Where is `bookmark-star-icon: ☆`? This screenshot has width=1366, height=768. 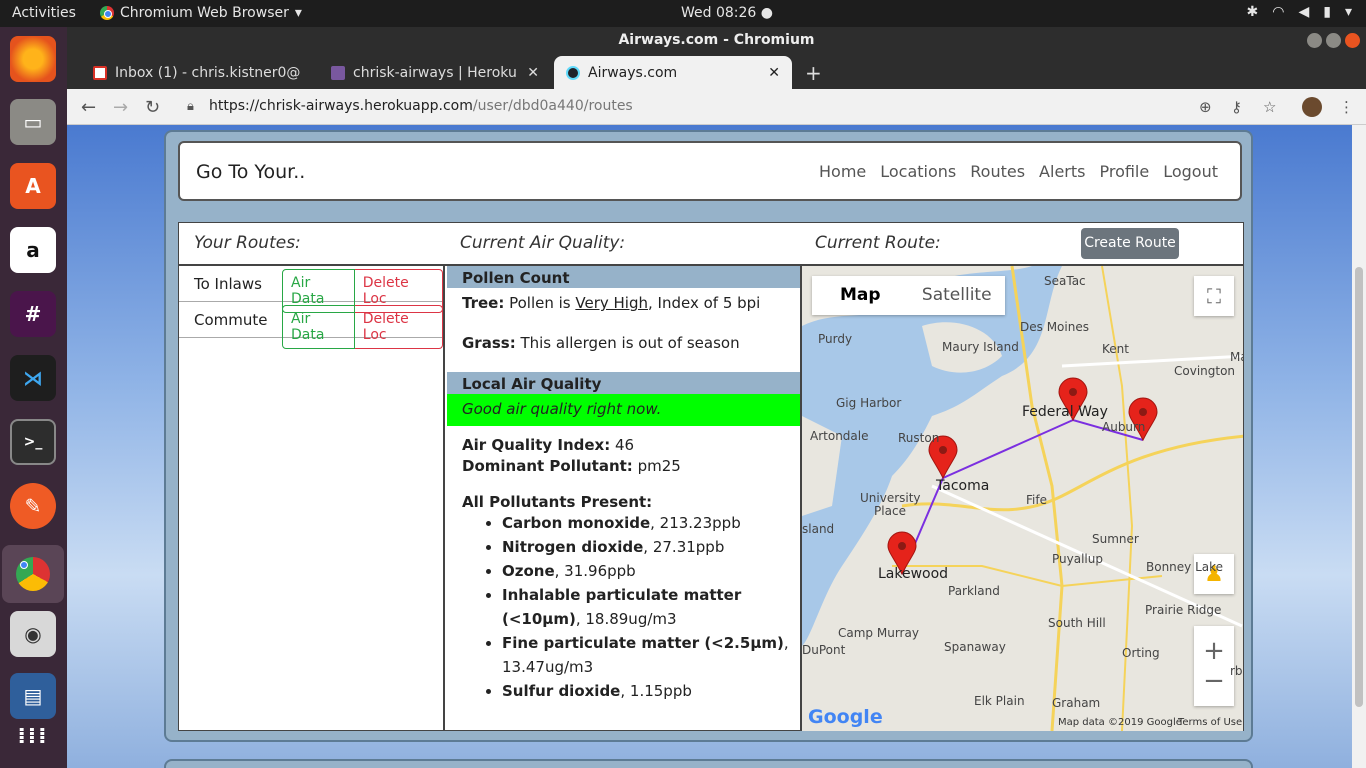 bookmark-star-icon: ☆ is located at coordinates (1269, 107).